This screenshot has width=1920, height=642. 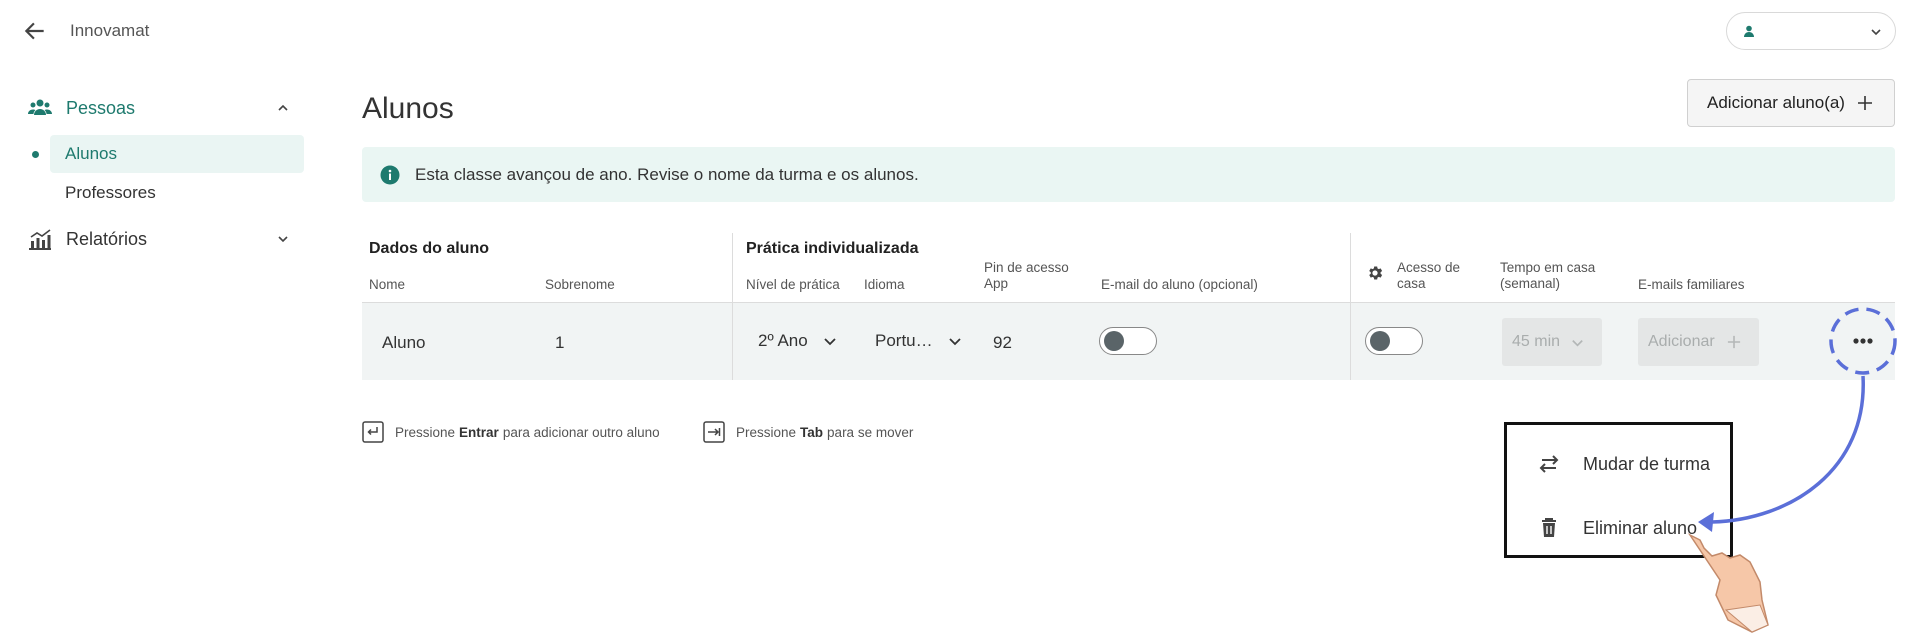 I want to click on add-family-email-button: Adicionar, so click(x=1698, y=342).